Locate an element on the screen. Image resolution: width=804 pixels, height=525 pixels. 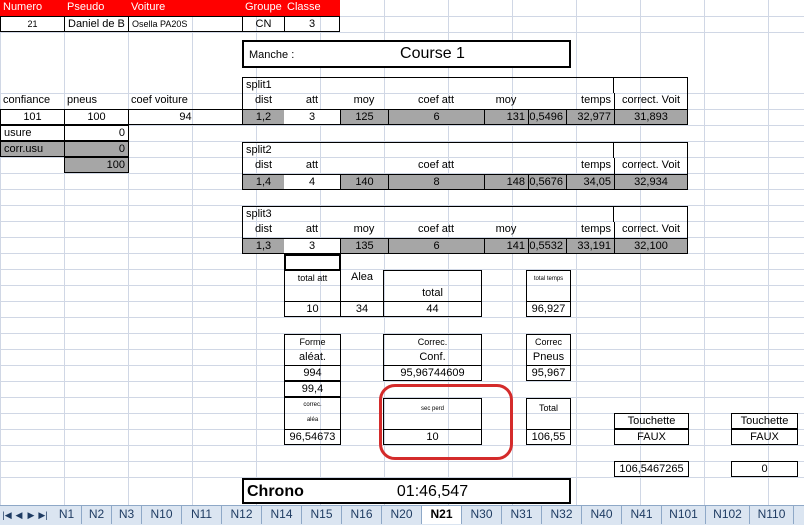
sheet-tab: N11 is located at coordinates (202, 515).